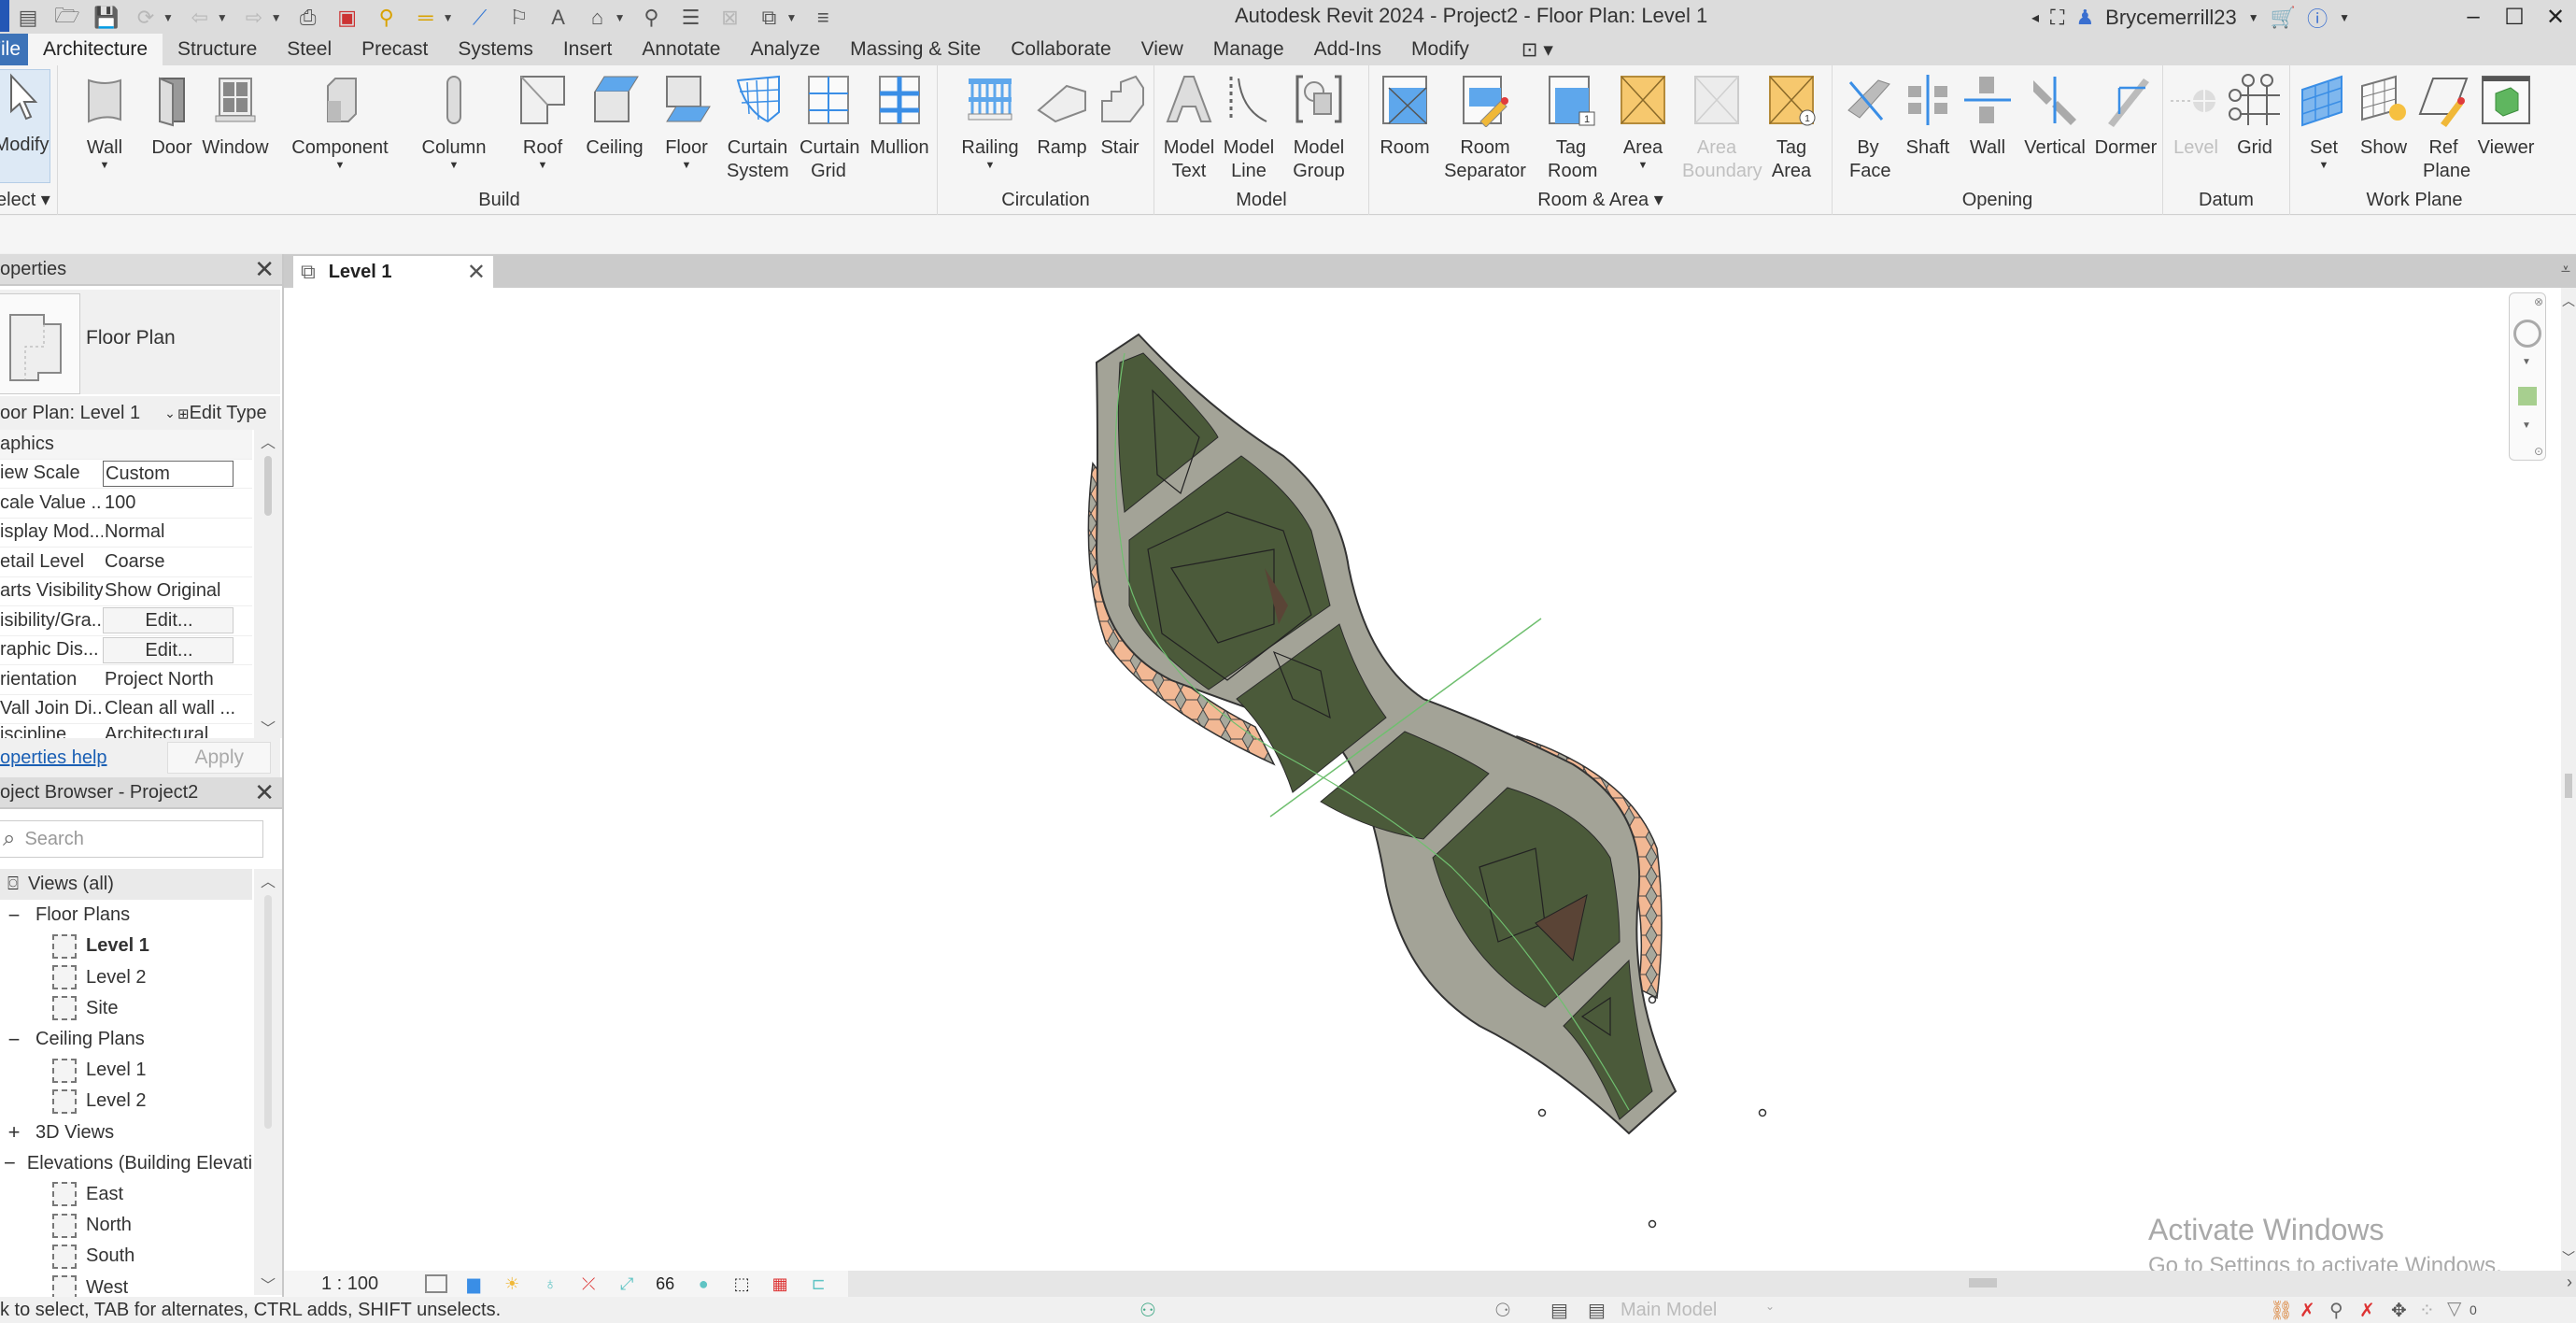 The height and width of the screenshot is (1323, 2576). Describe the element at coordinates (681, 49) in the screenshot. I see `tab-annotate: Annotate` at that location.